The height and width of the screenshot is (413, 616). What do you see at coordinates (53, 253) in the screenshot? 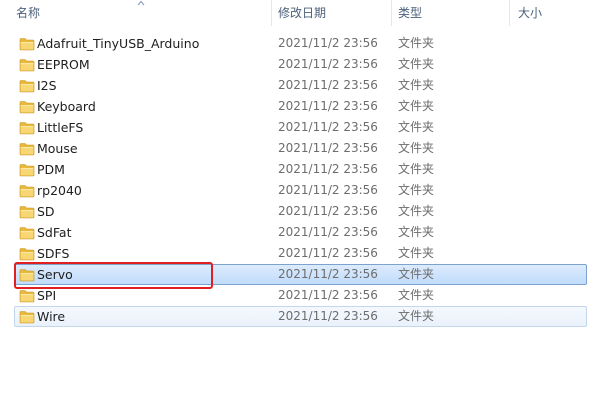
I see `file-name: SDFS` at bounding box center [53, 253].